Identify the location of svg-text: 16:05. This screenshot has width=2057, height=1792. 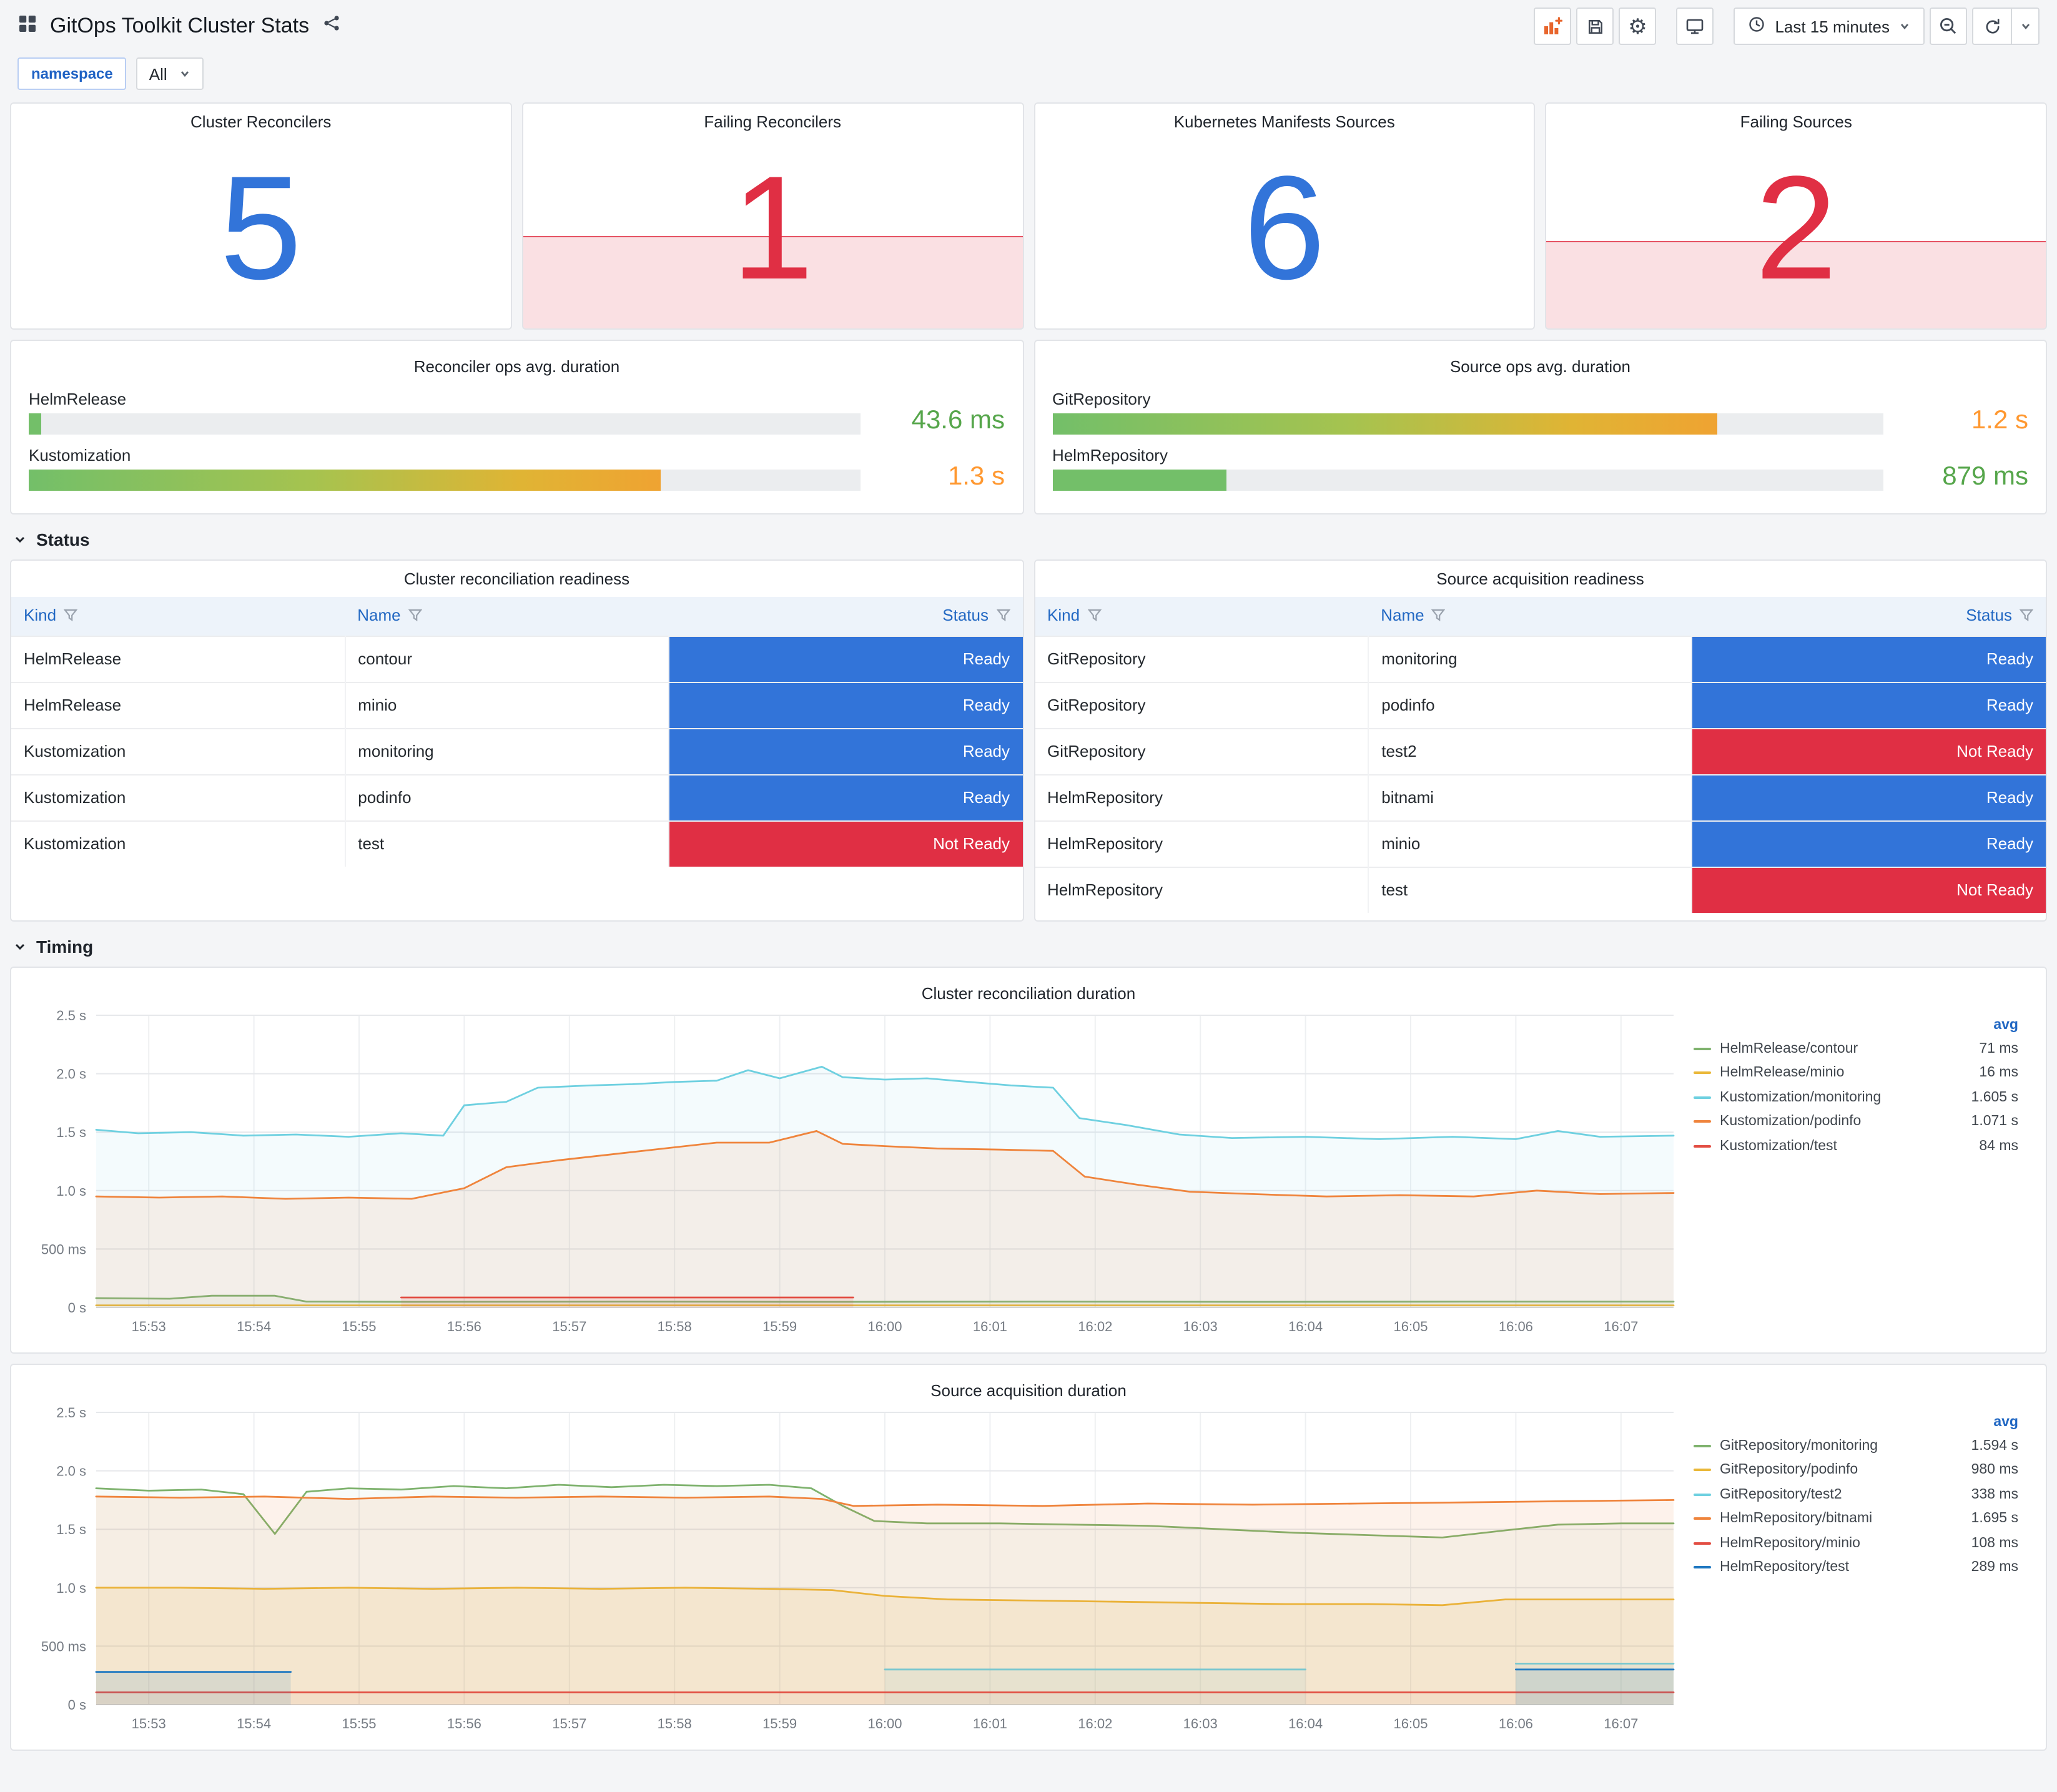
(1410, 1326).